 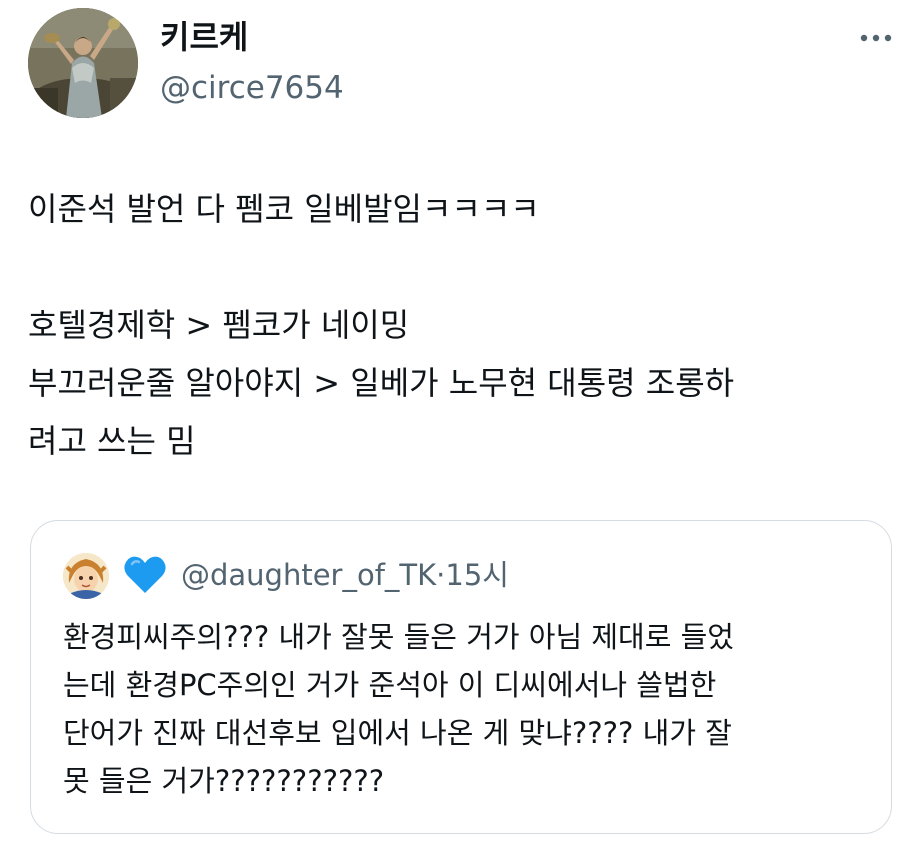 I want to click on quoted-tweet-time: 15시, so click(x=477, y=575).